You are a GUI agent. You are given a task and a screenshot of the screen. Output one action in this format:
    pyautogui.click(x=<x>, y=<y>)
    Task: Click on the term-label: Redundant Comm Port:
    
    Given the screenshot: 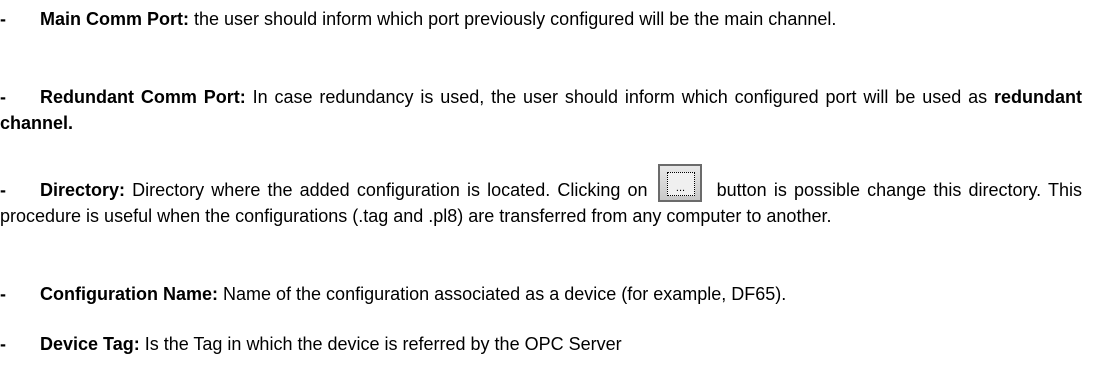 What is the action you would take?
    pyautogui.click(x=143, y=97)
    